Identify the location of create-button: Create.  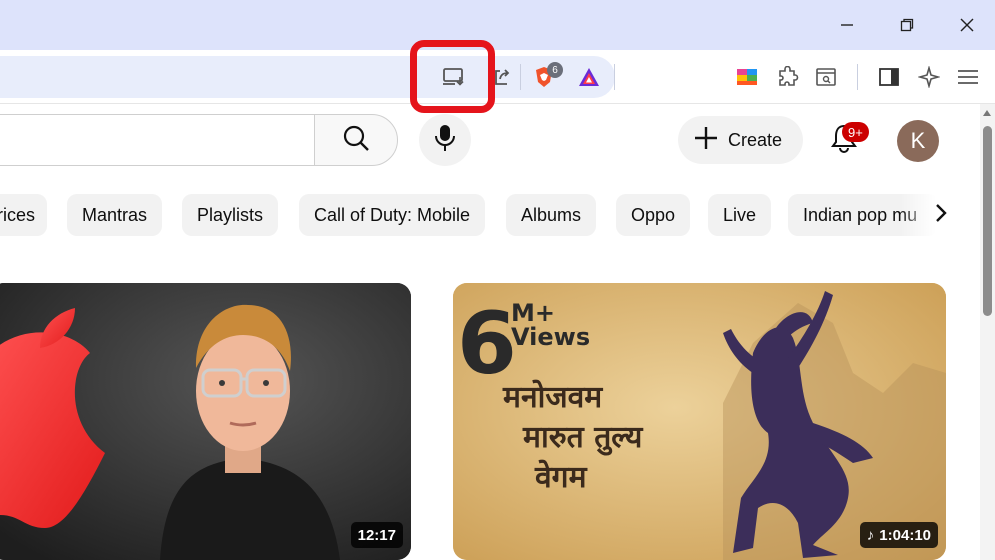
(740, 140).